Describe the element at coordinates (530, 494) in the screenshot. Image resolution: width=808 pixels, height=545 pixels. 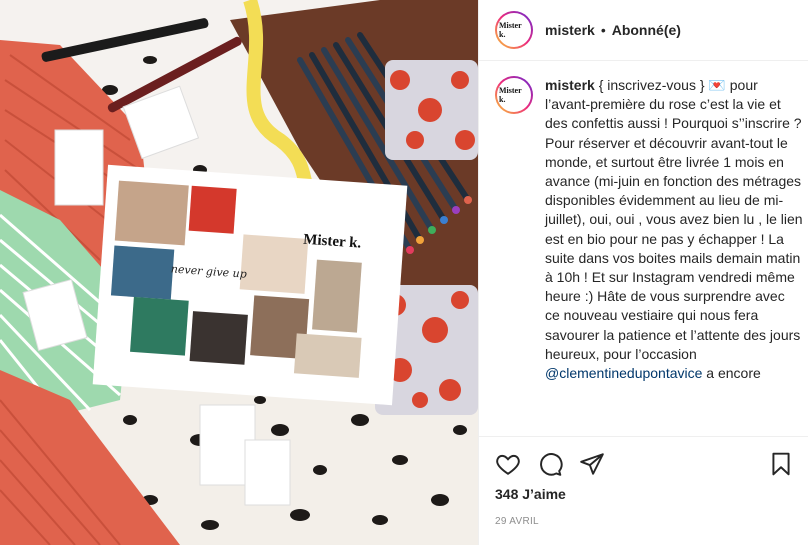
I see `likes-count: 348 J’aime` at that location.